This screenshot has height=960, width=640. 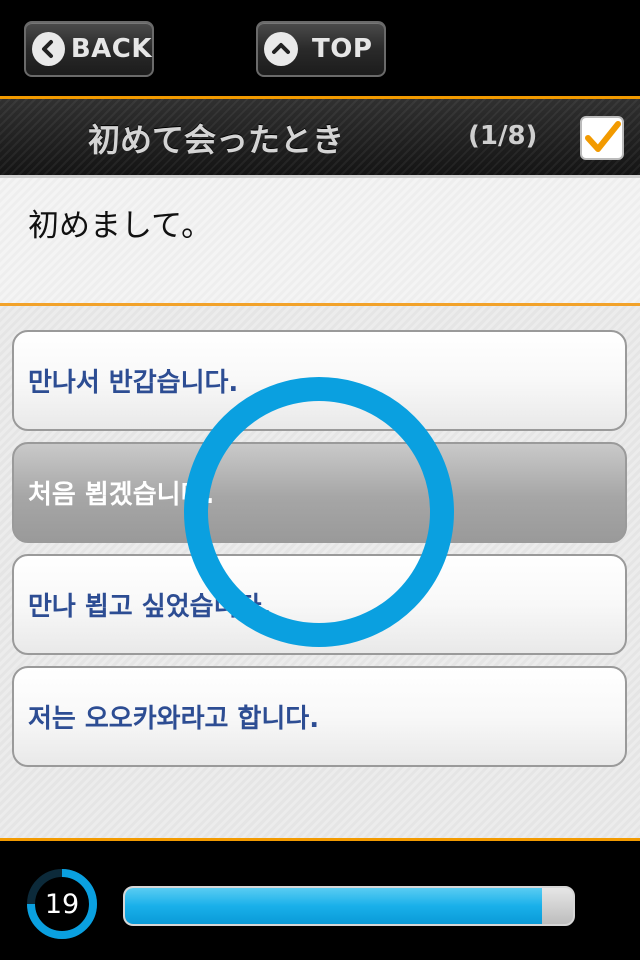 I want to click on progress-bar, so click(x=349, y=906).